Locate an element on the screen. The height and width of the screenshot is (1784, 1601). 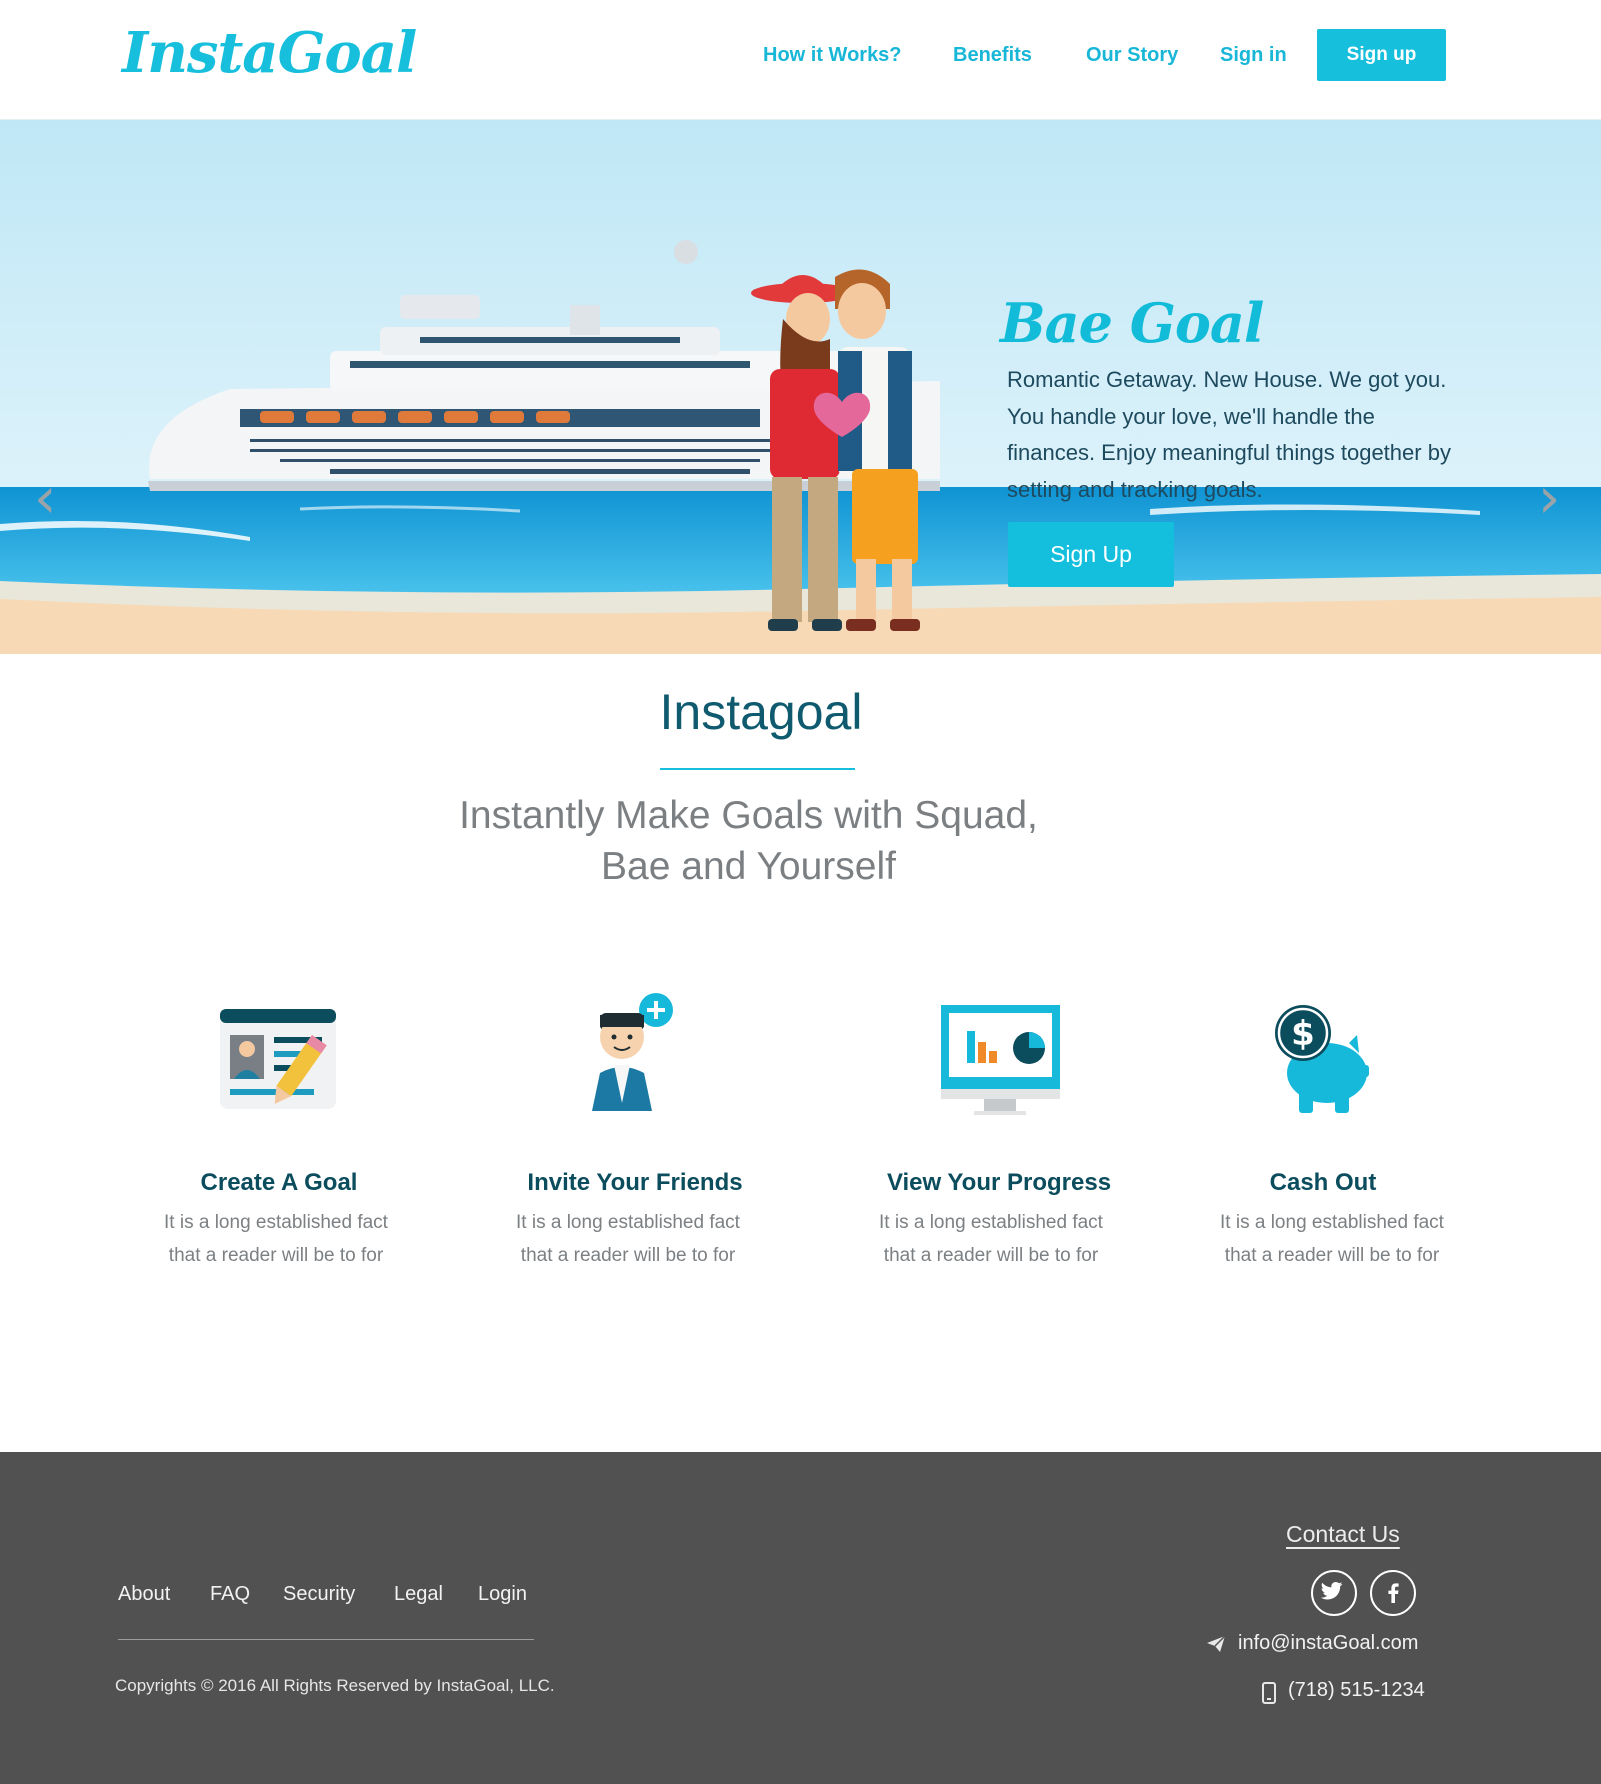
twitter-icon is located at coordinates (1334, 1593).